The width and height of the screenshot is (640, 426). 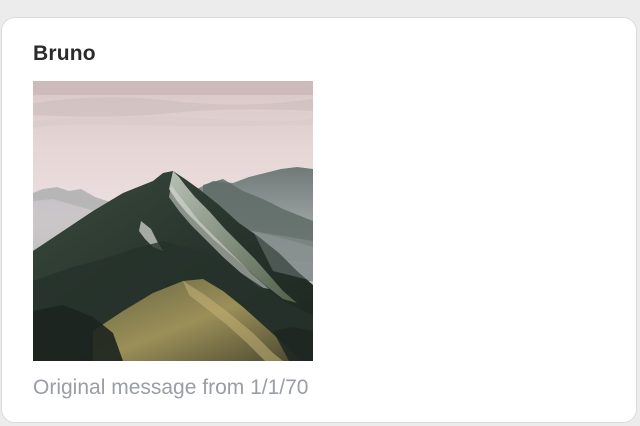 What do you see at coordinates (64, 53) in the screenshot?
I see `sender-name: Bruno` at bounding box center [64, 53].